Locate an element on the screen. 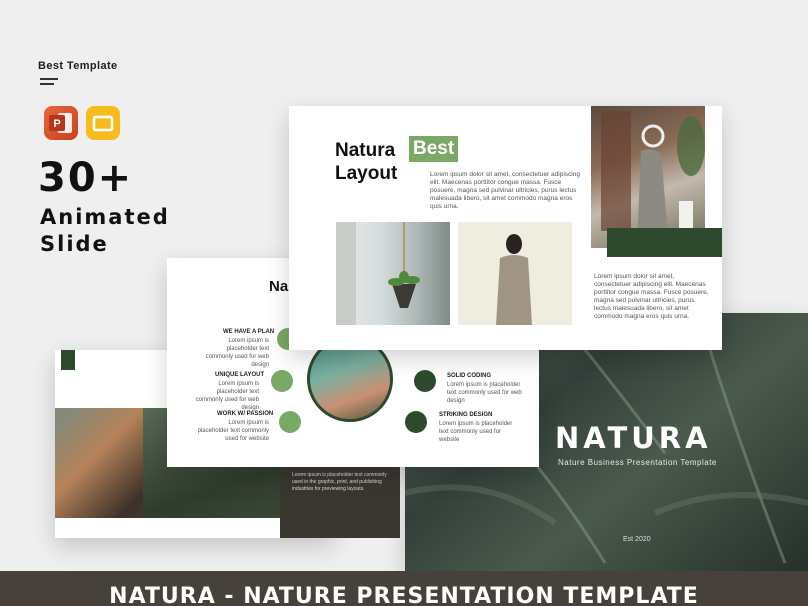 The width and height of the screenshot is (808, 606). feature-title: WORK W/ PASSION is located at coordinates (245, 414).